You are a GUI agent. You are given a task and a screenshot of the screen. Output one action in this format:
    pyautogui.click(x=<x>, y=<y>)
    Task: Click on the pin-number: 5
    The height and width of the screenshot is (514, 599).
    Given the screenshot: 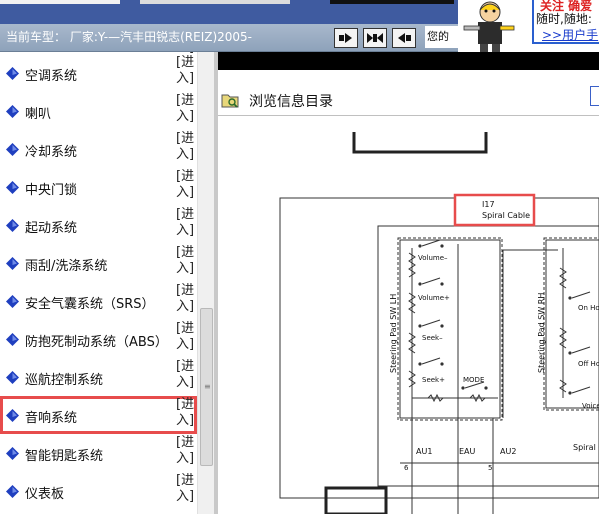 What is the action you would take?
    pyautogui.click(x=490, y=468)
    